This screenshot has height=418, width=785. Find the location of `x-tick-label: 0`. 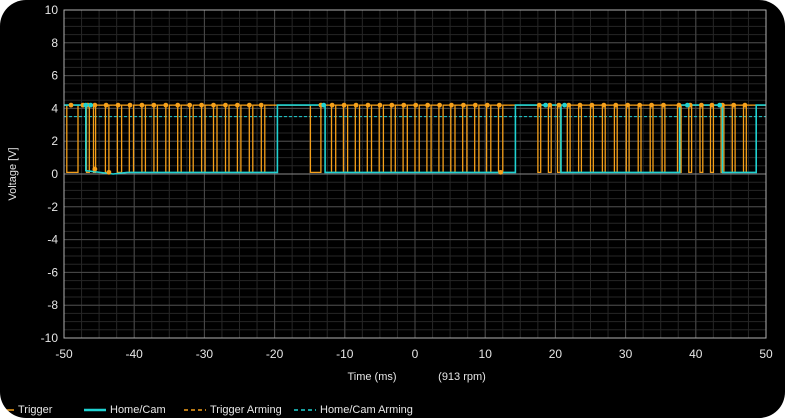

x-tick-label: 0 is located at coordinates (415, 354).